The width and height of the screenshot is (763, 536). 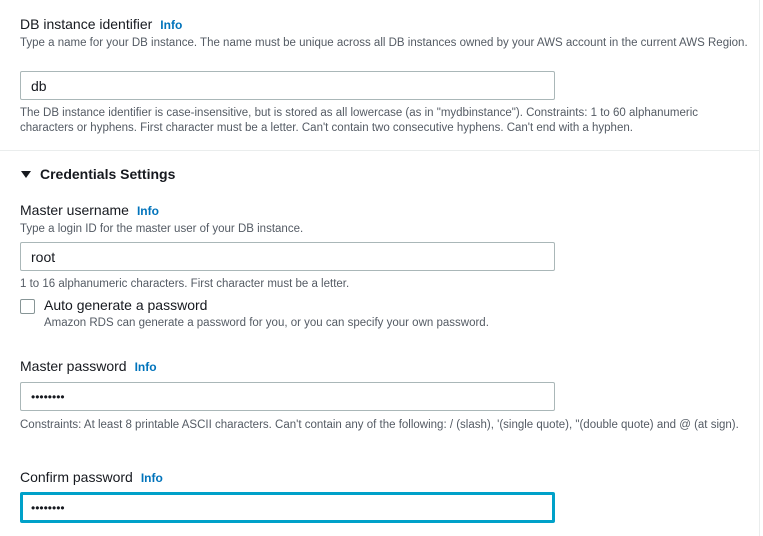 What do you see at coordinates (287, 85) in the screenshot?
I see `db-instance-identifier-input` at bounding box center [287, 85].